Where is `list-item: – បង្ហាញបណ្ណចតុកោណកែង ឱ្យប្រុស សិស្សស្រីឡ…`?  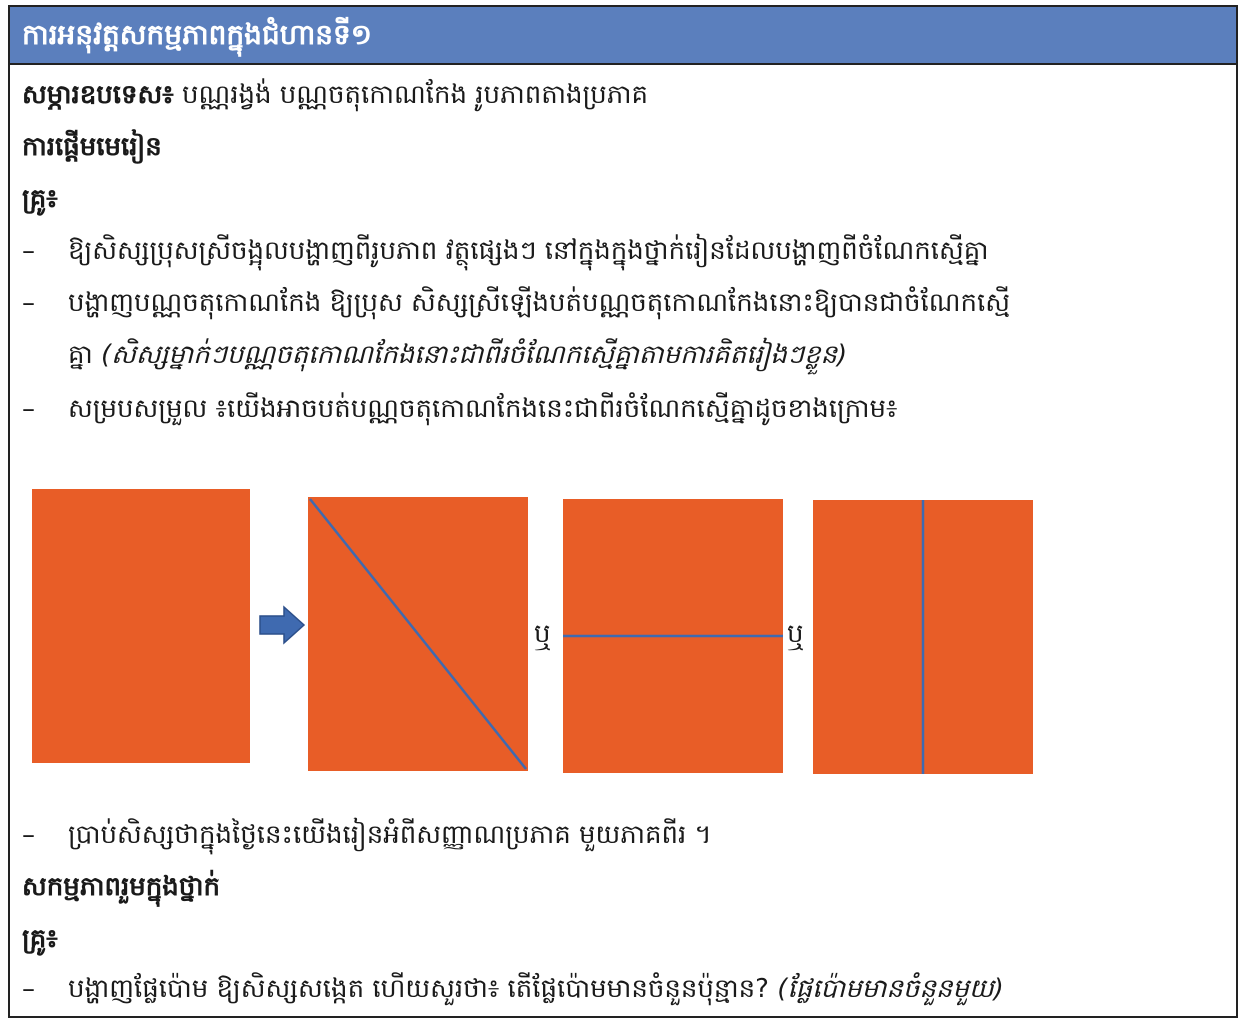
list-item: – បង្ហាញបណ្ណចតុកោណកែង ឱ្យប្រុស សិស្សស្រីឡ… is located at coordinates (516, 303).